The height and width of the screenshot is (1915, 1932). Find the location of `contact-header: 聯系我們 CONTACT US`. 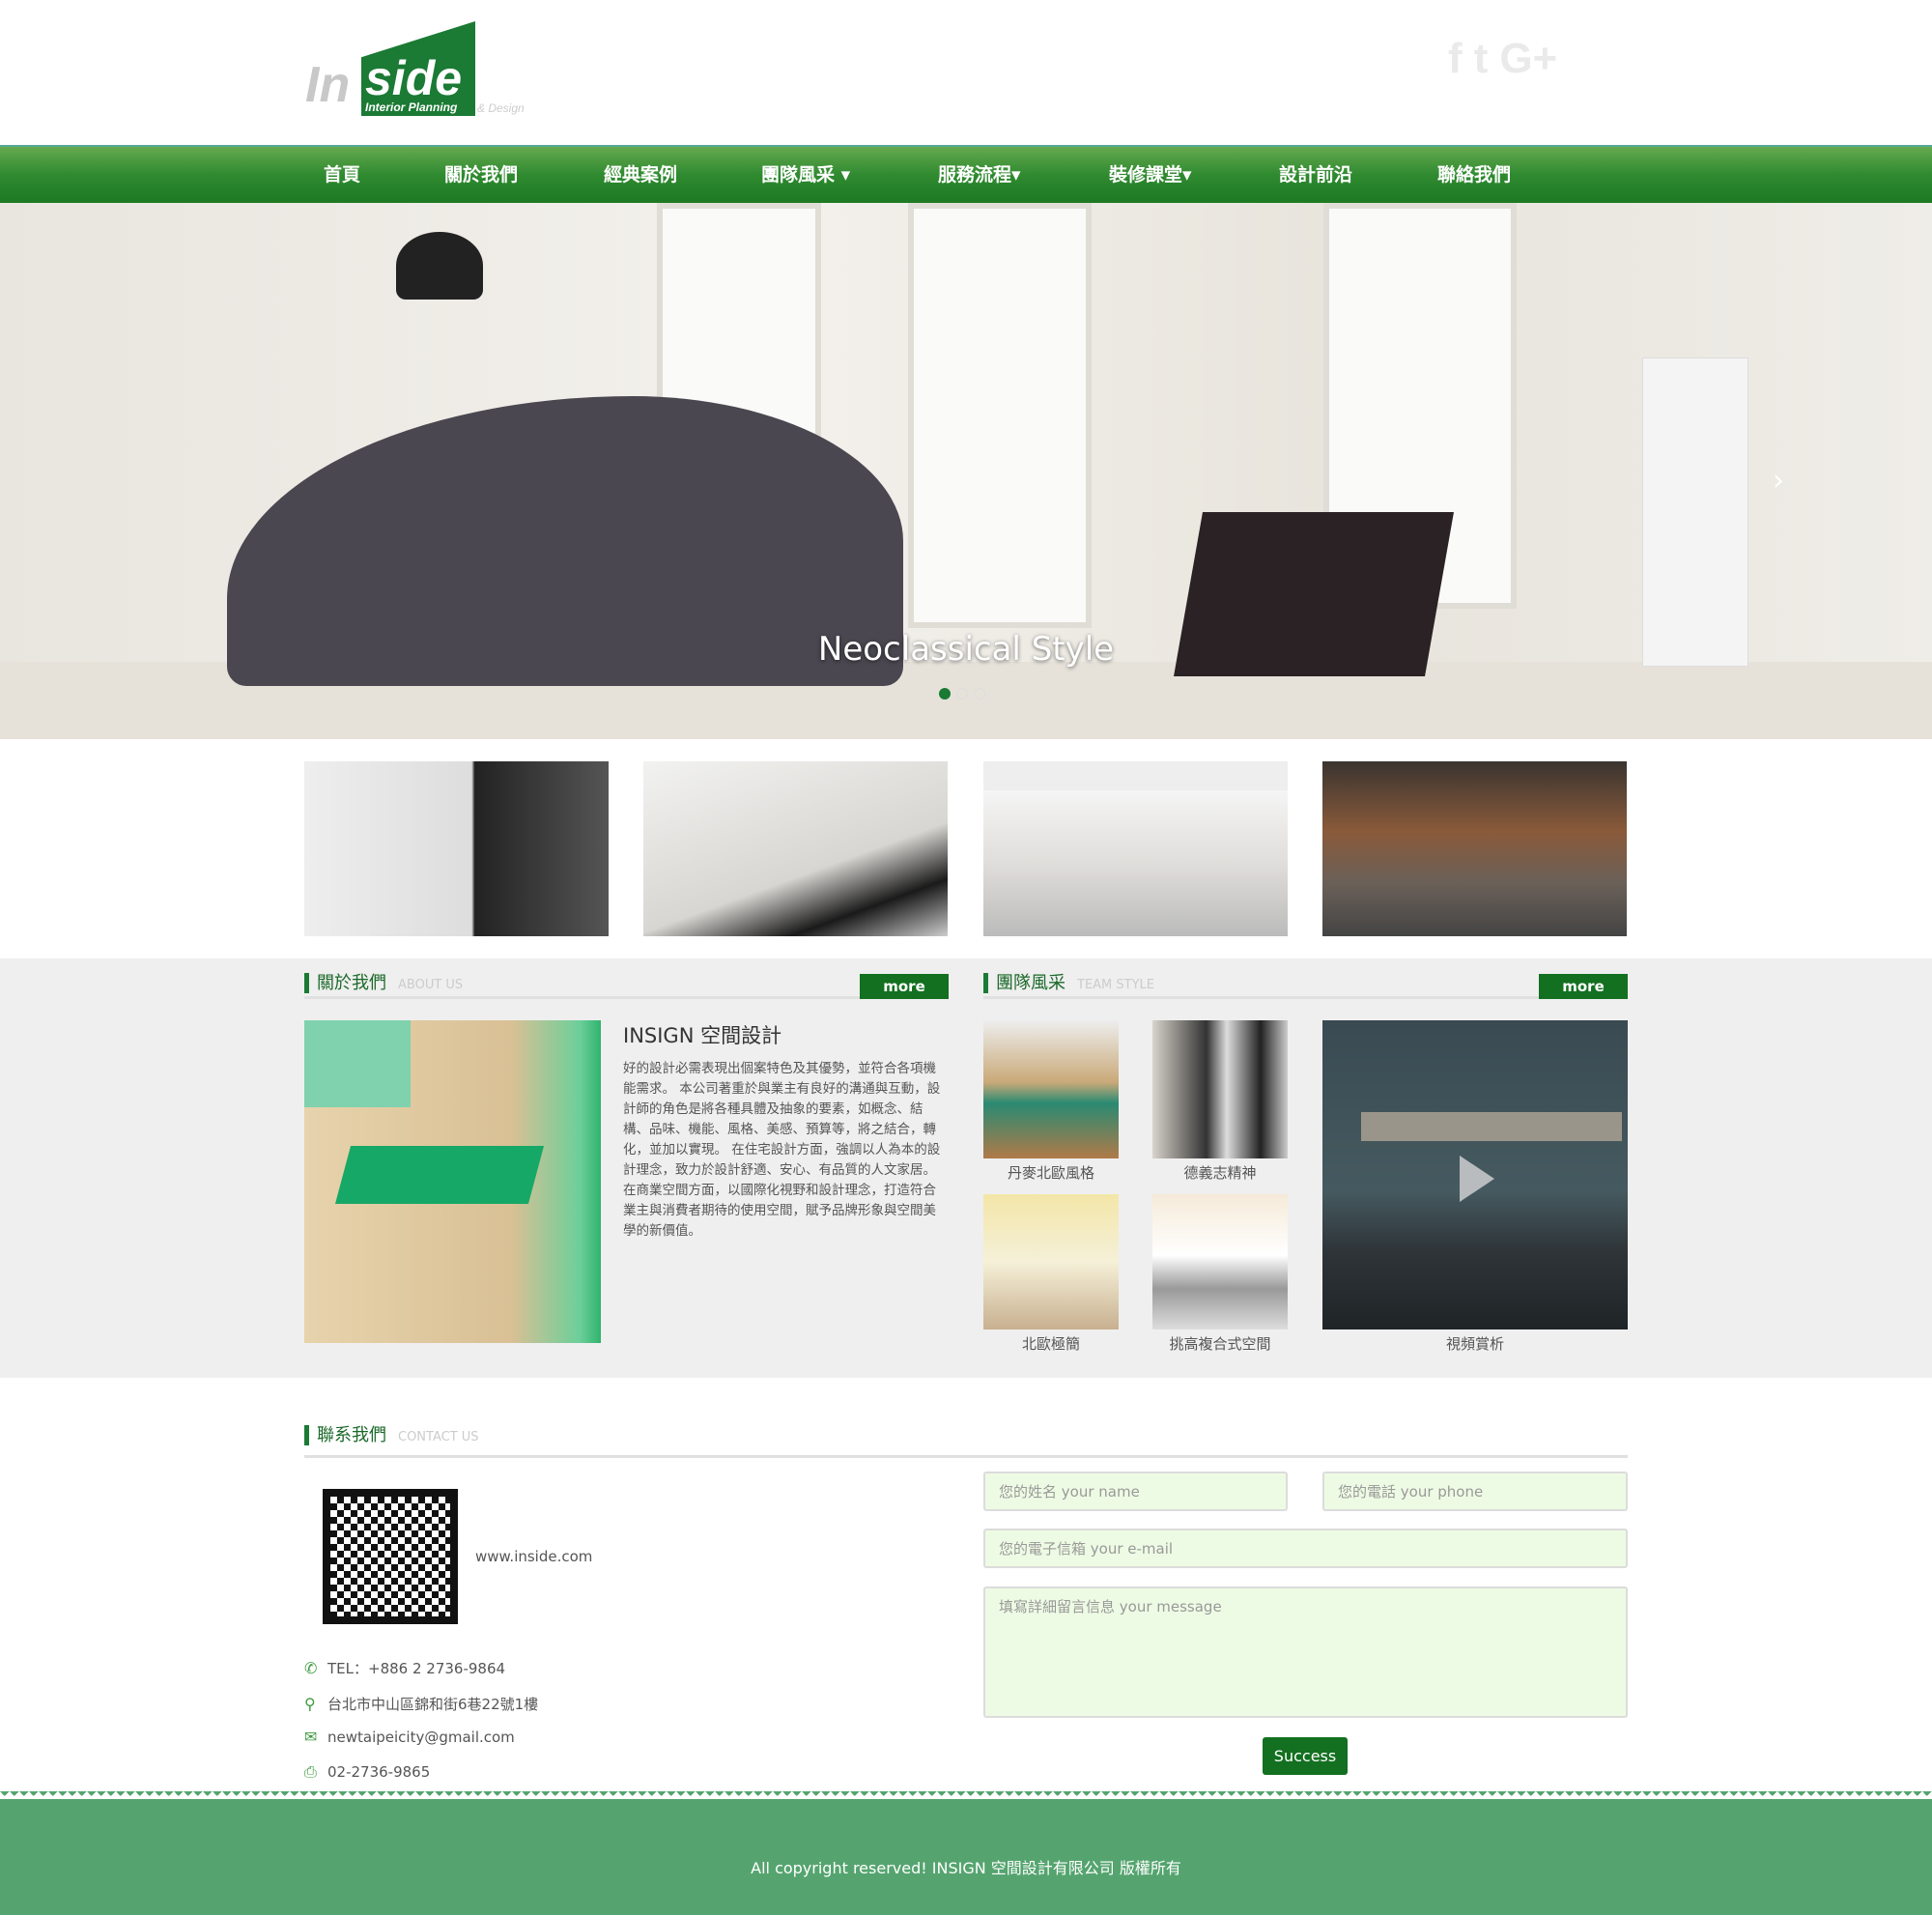

contact-header: 聯系我們 CONTACT US is located at coordinates (966, 1441).